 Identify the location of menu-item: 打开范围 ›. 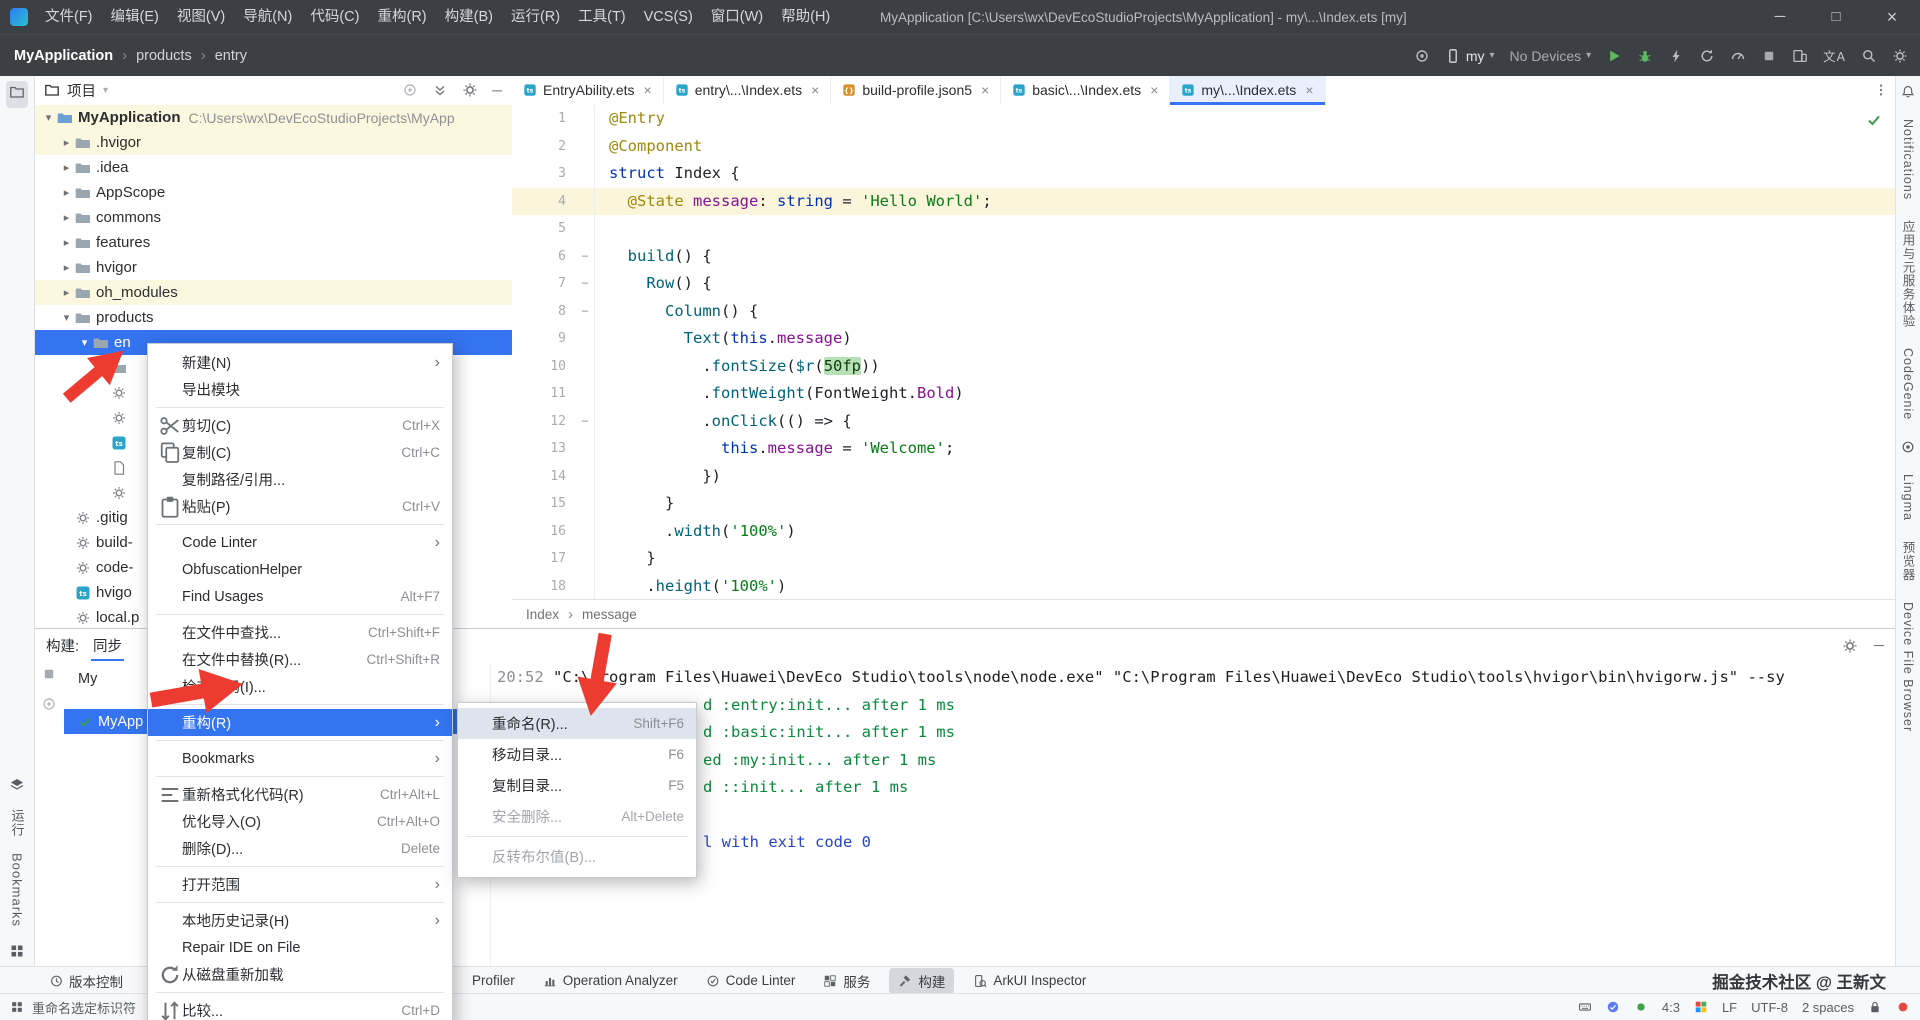
(300, 884).